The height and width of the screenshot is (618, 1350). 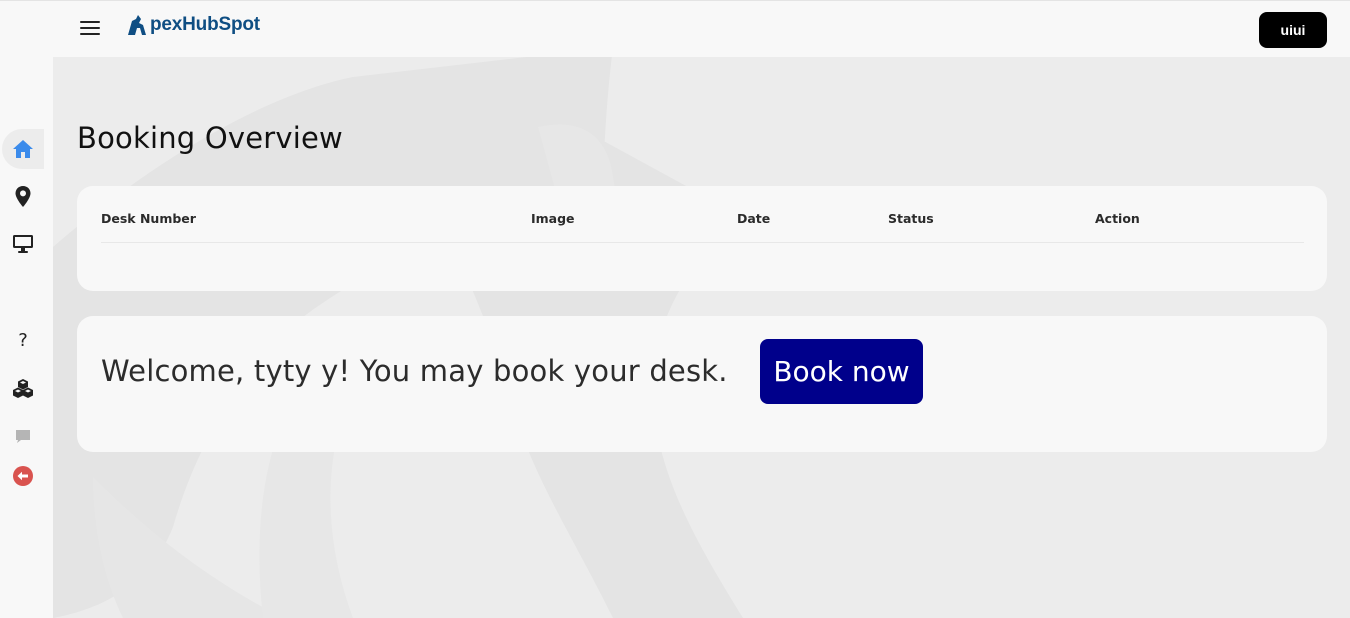 I want to click on cubes-icon, so click(x=23, y=388).